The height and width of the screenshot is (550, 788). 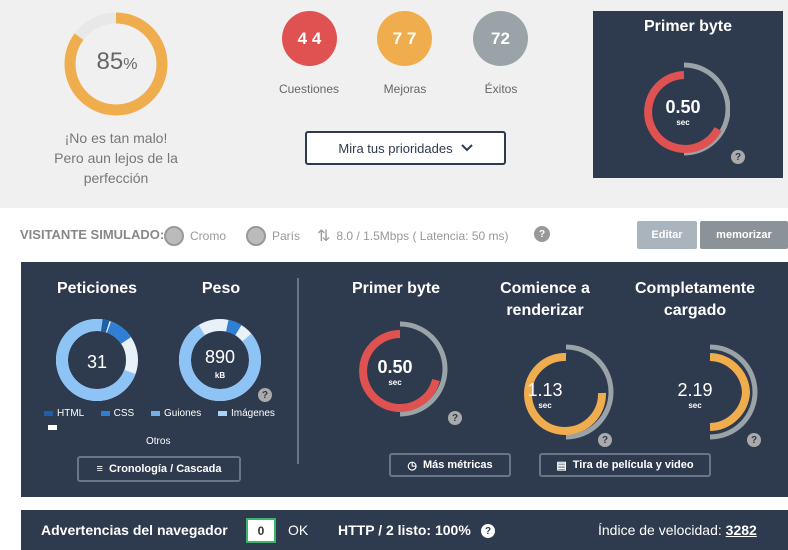 What do you see at coordinates (309, 38) in the screenshot?
I see `issues-bubble: 4 4` at bounding box center [309, 38].